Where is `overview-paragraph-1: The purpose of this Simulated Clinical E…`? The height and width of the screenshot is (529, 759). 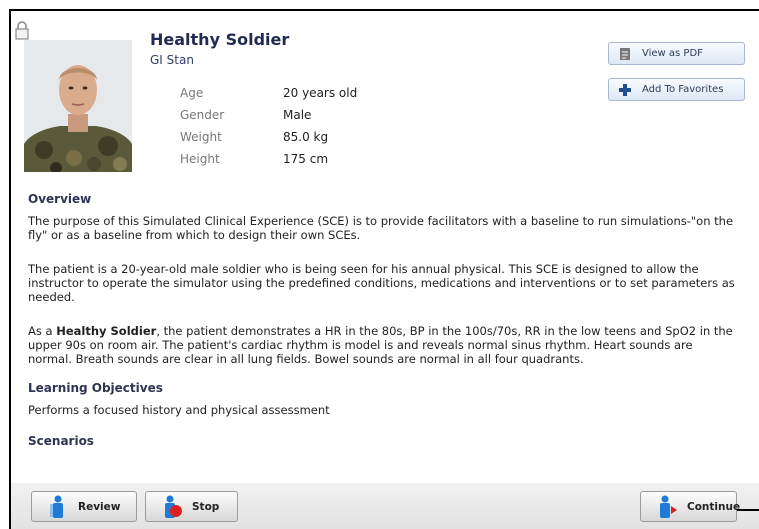 overview-paragraph-1: The purpose of this Simulated Clinical E… is located at coordinates (381, 228).